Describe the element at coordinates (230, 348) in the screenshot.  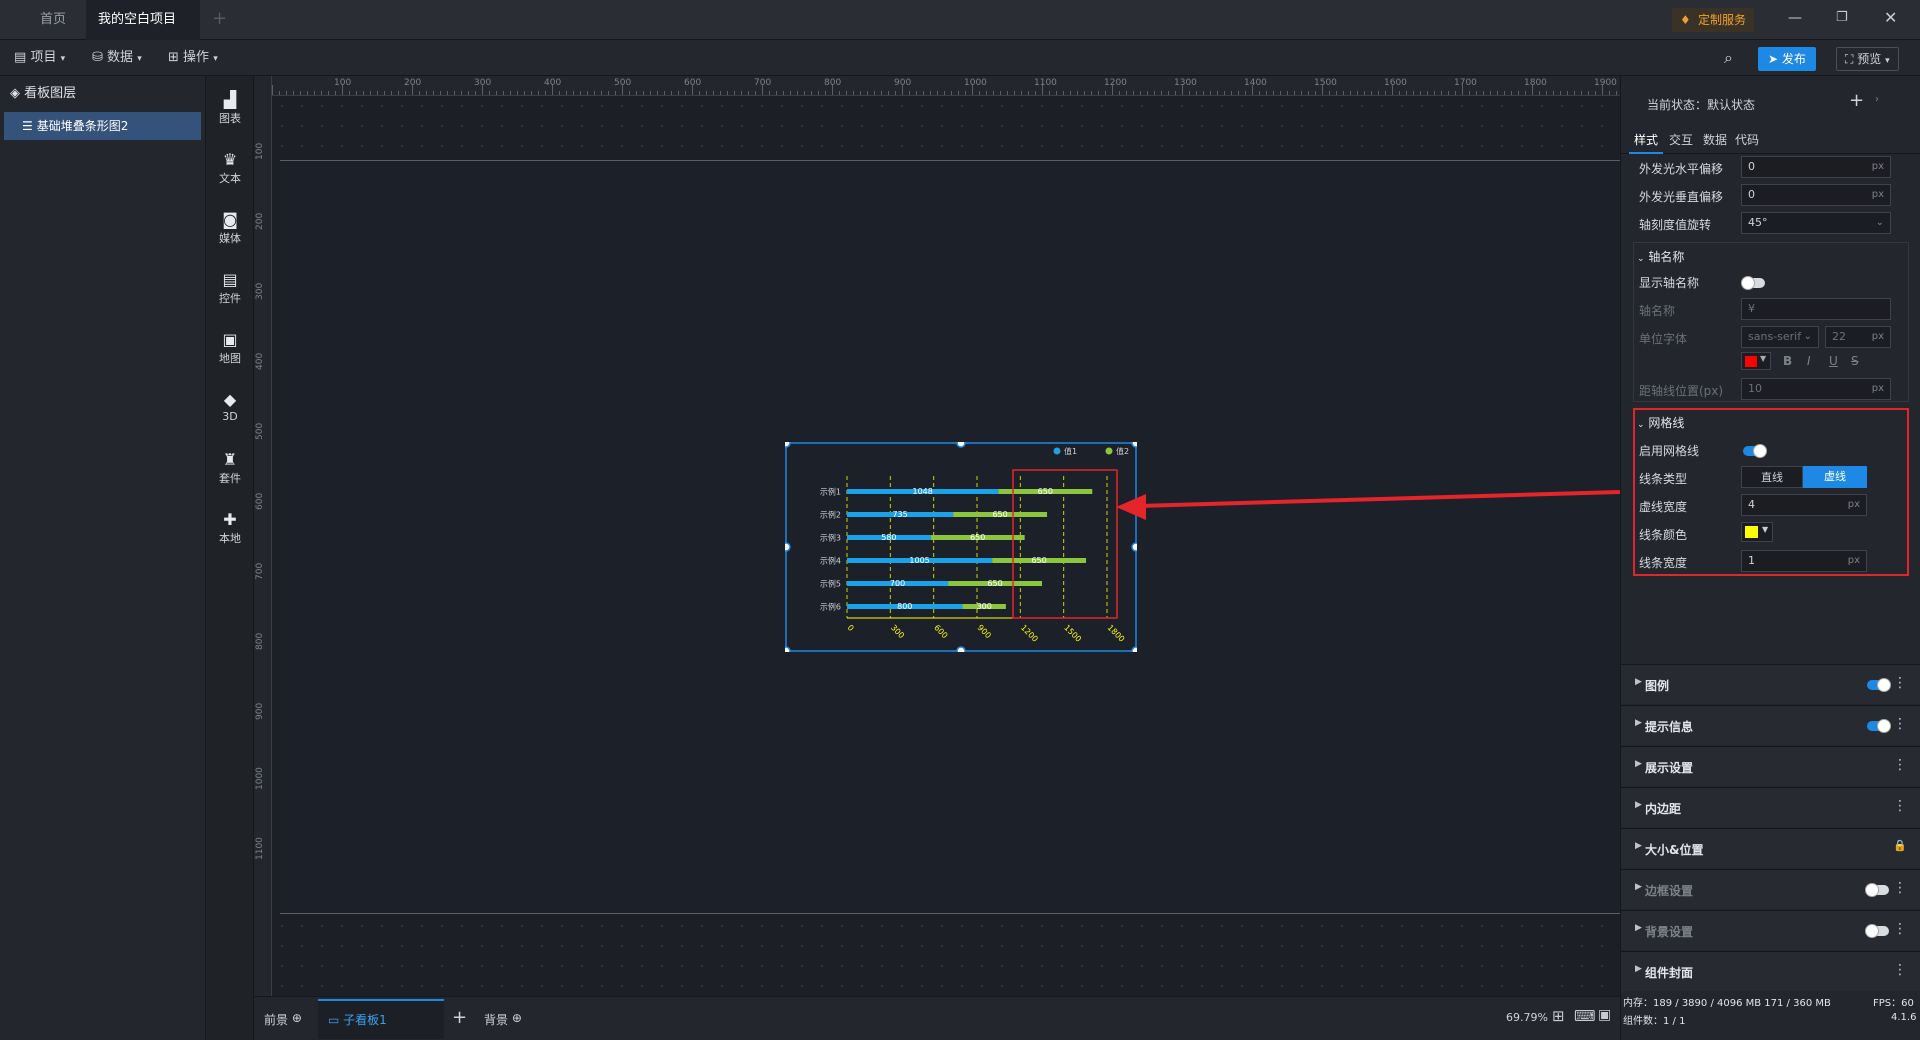
I see `component-map: ▣ 地图` at that location.